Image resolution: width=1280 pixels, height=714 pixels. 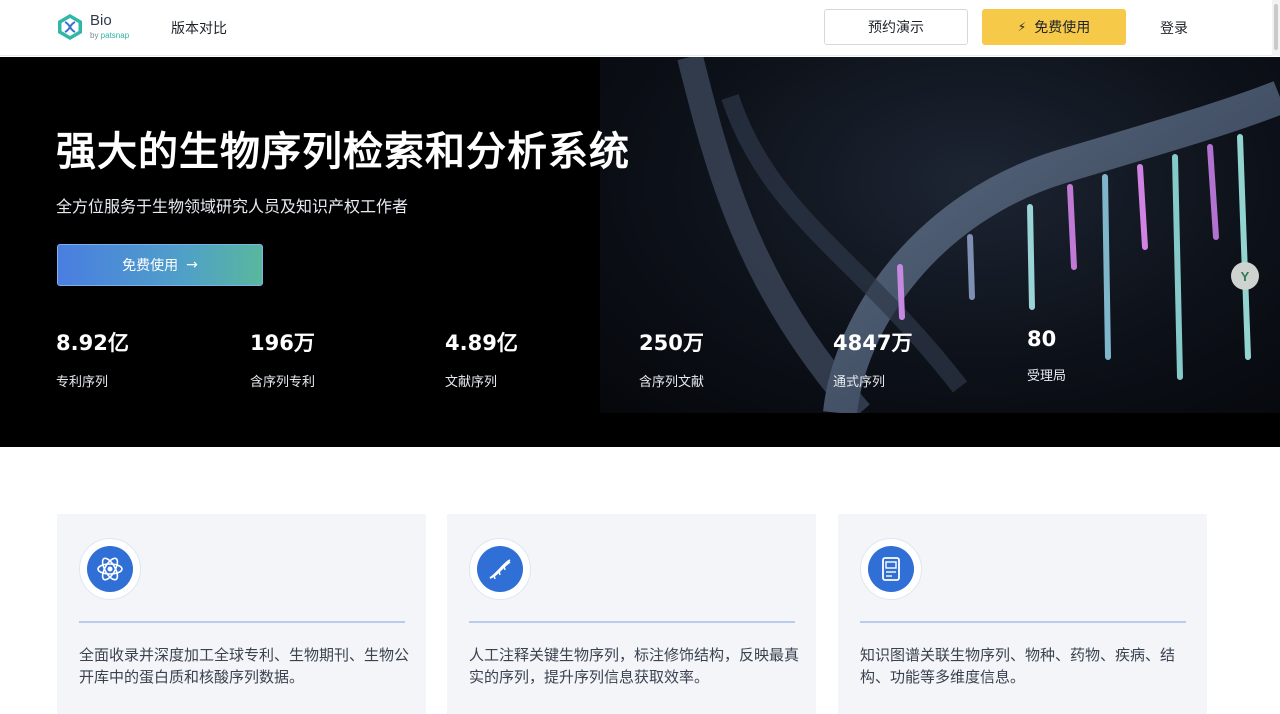 What do you see at coordinates (1047, 376) in the screenshot?
I see `stat-label: 受理局` at bounding box center [1047, 376].